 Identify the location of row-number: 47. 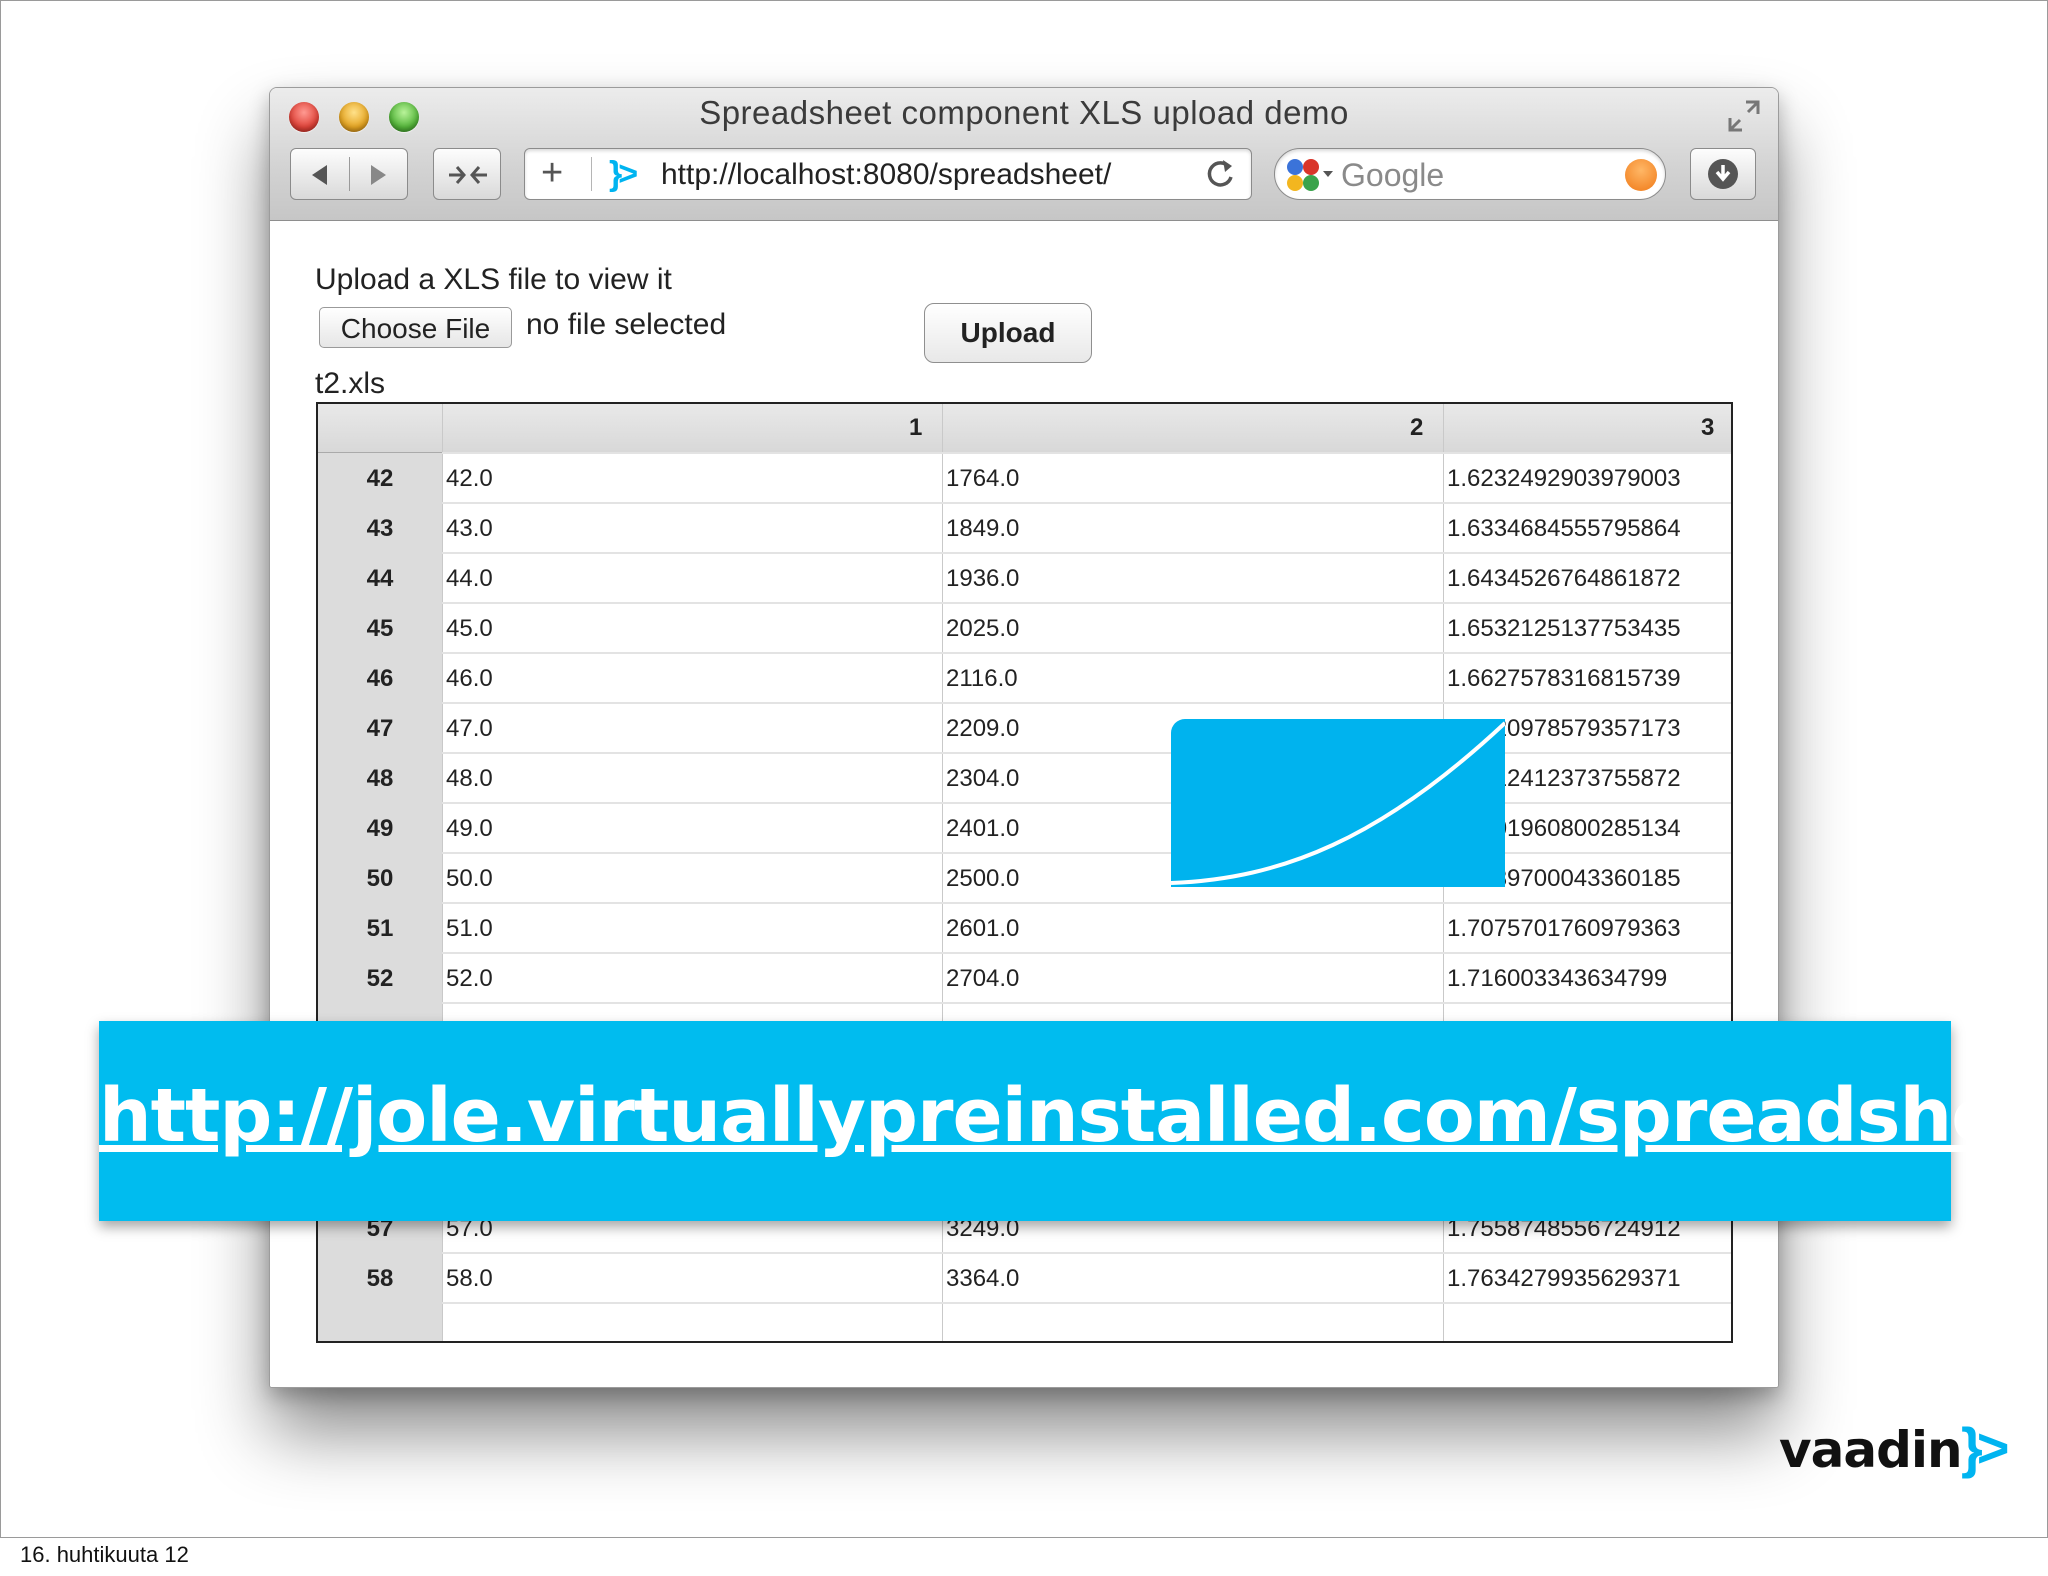
(380, 729).